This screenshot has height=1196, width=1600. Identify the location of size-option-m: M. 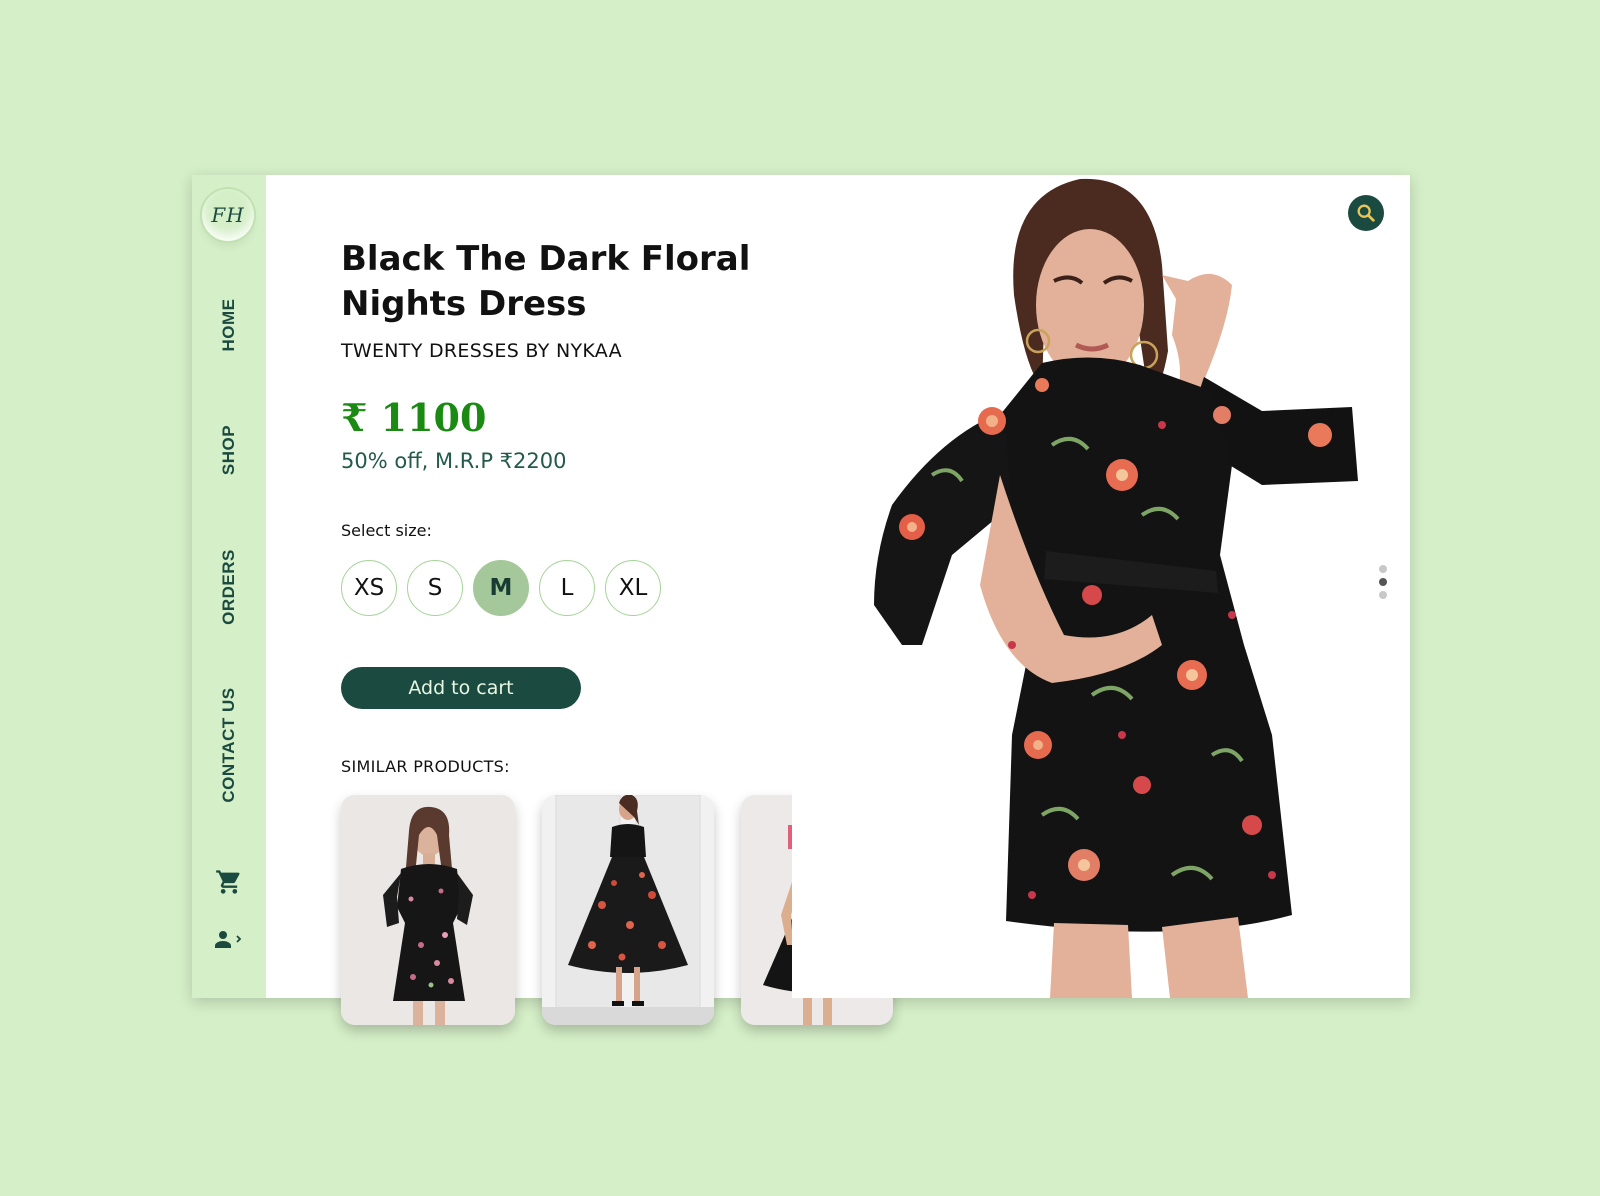
(501, 588).